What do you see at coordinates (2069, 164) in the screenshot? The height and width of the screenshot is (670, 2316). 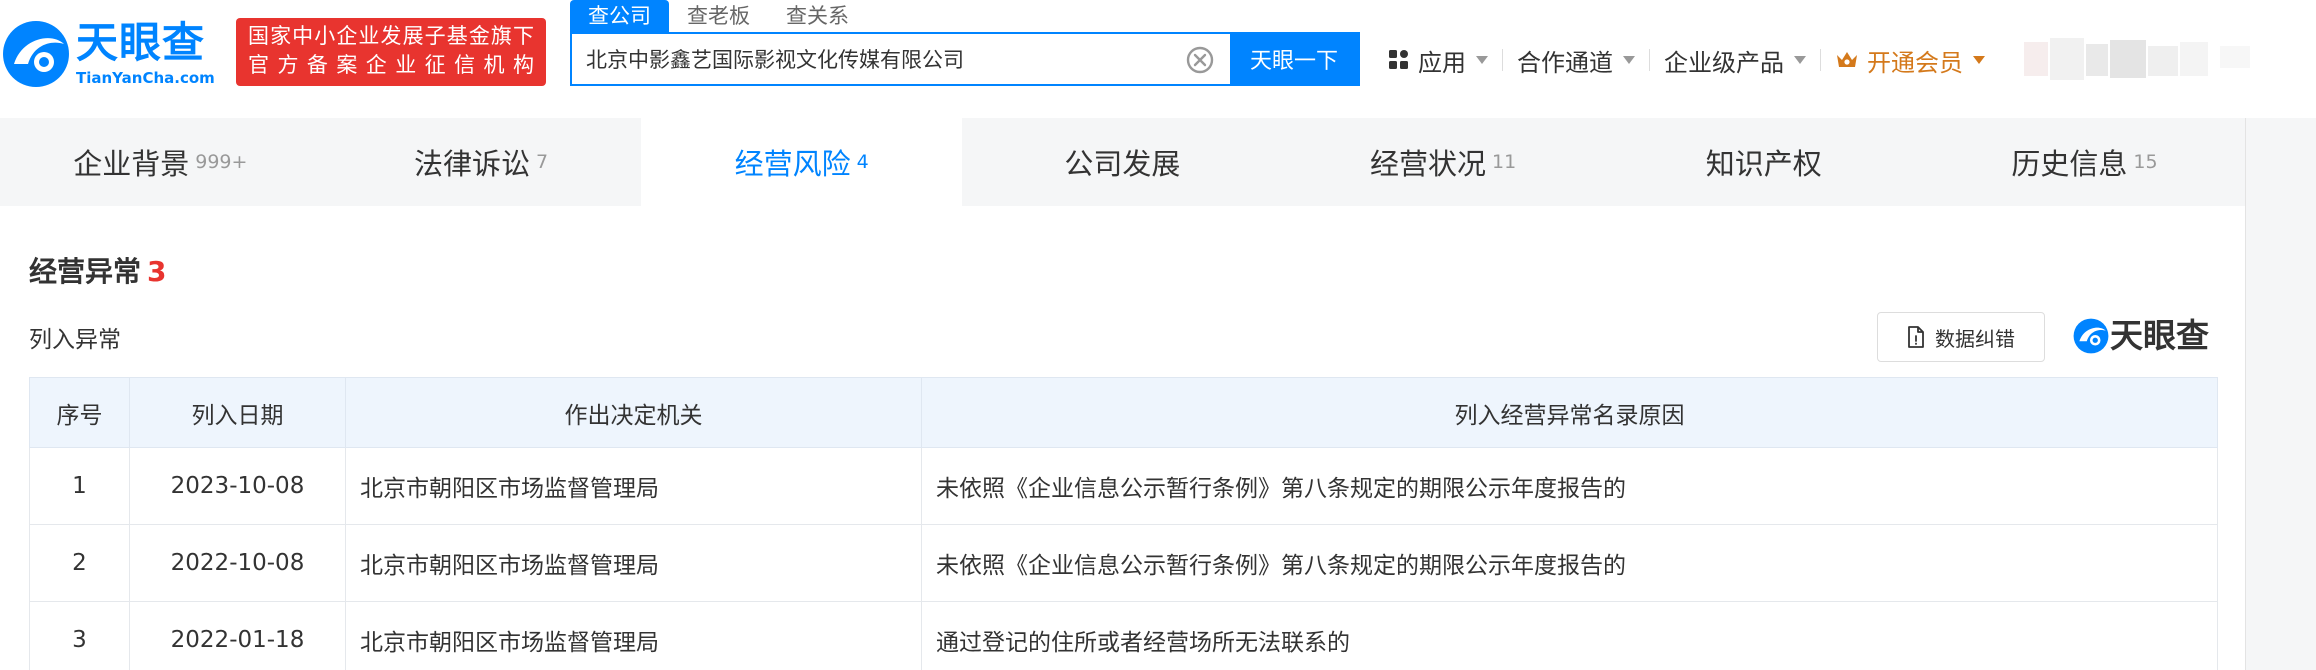 I see `tab-label: 历史信息` at bounding box center [2069, 164].